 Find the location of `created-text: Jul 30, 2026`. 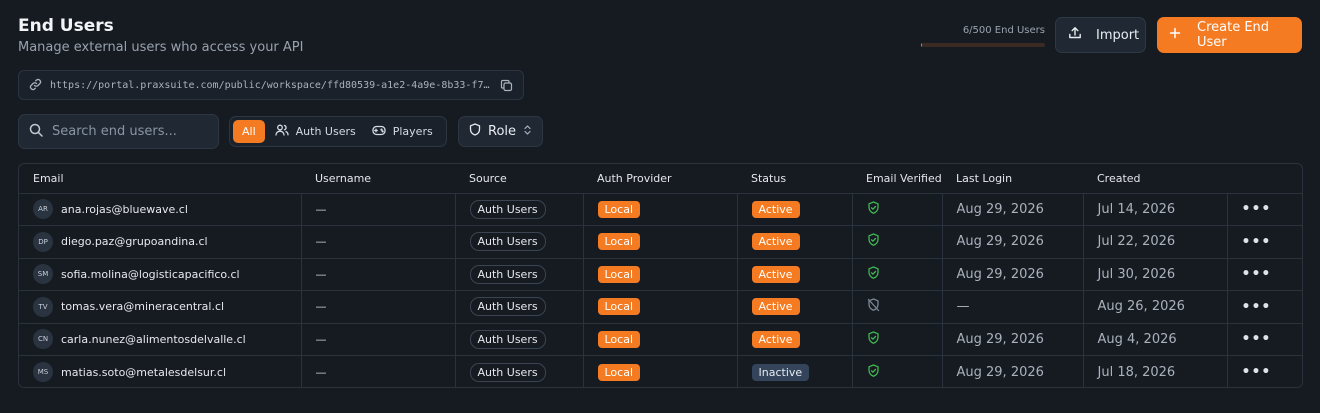

created-text: Jul 30, 2026 is located at coordinates (1136, 274).